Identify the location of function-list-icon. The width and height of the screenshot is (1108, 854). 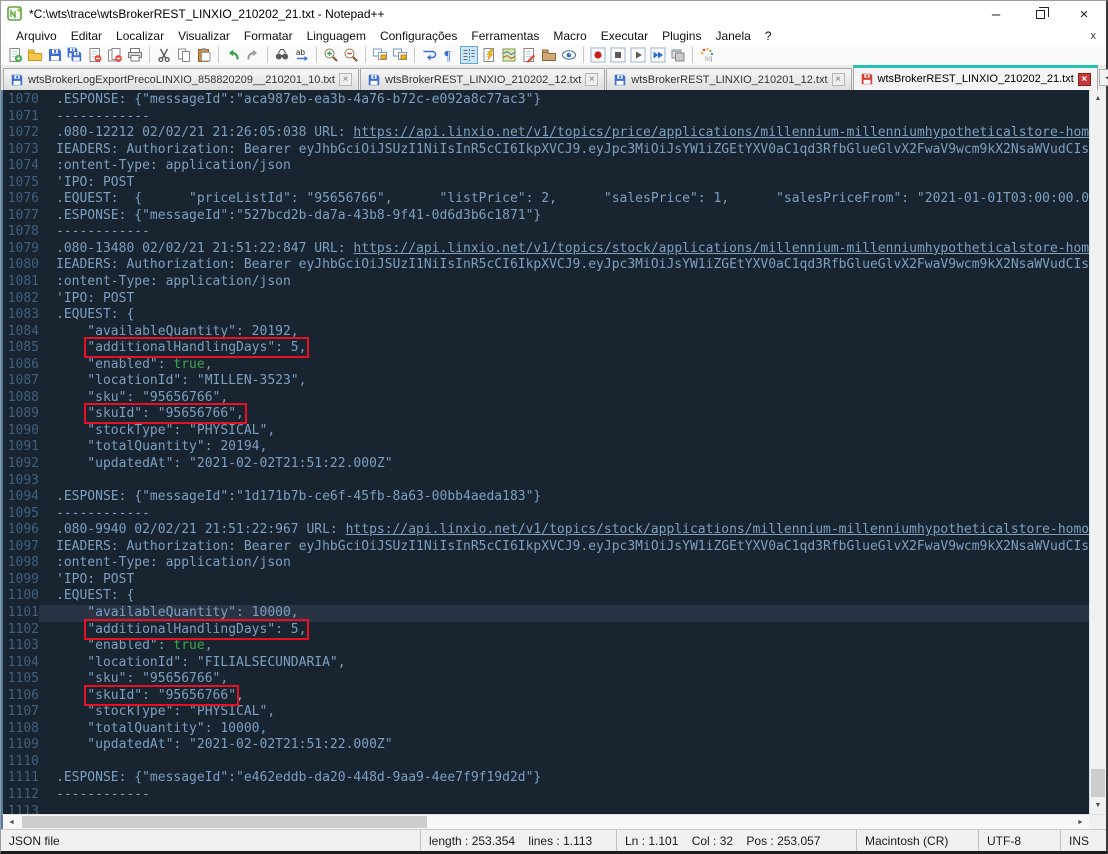
(489, 55).